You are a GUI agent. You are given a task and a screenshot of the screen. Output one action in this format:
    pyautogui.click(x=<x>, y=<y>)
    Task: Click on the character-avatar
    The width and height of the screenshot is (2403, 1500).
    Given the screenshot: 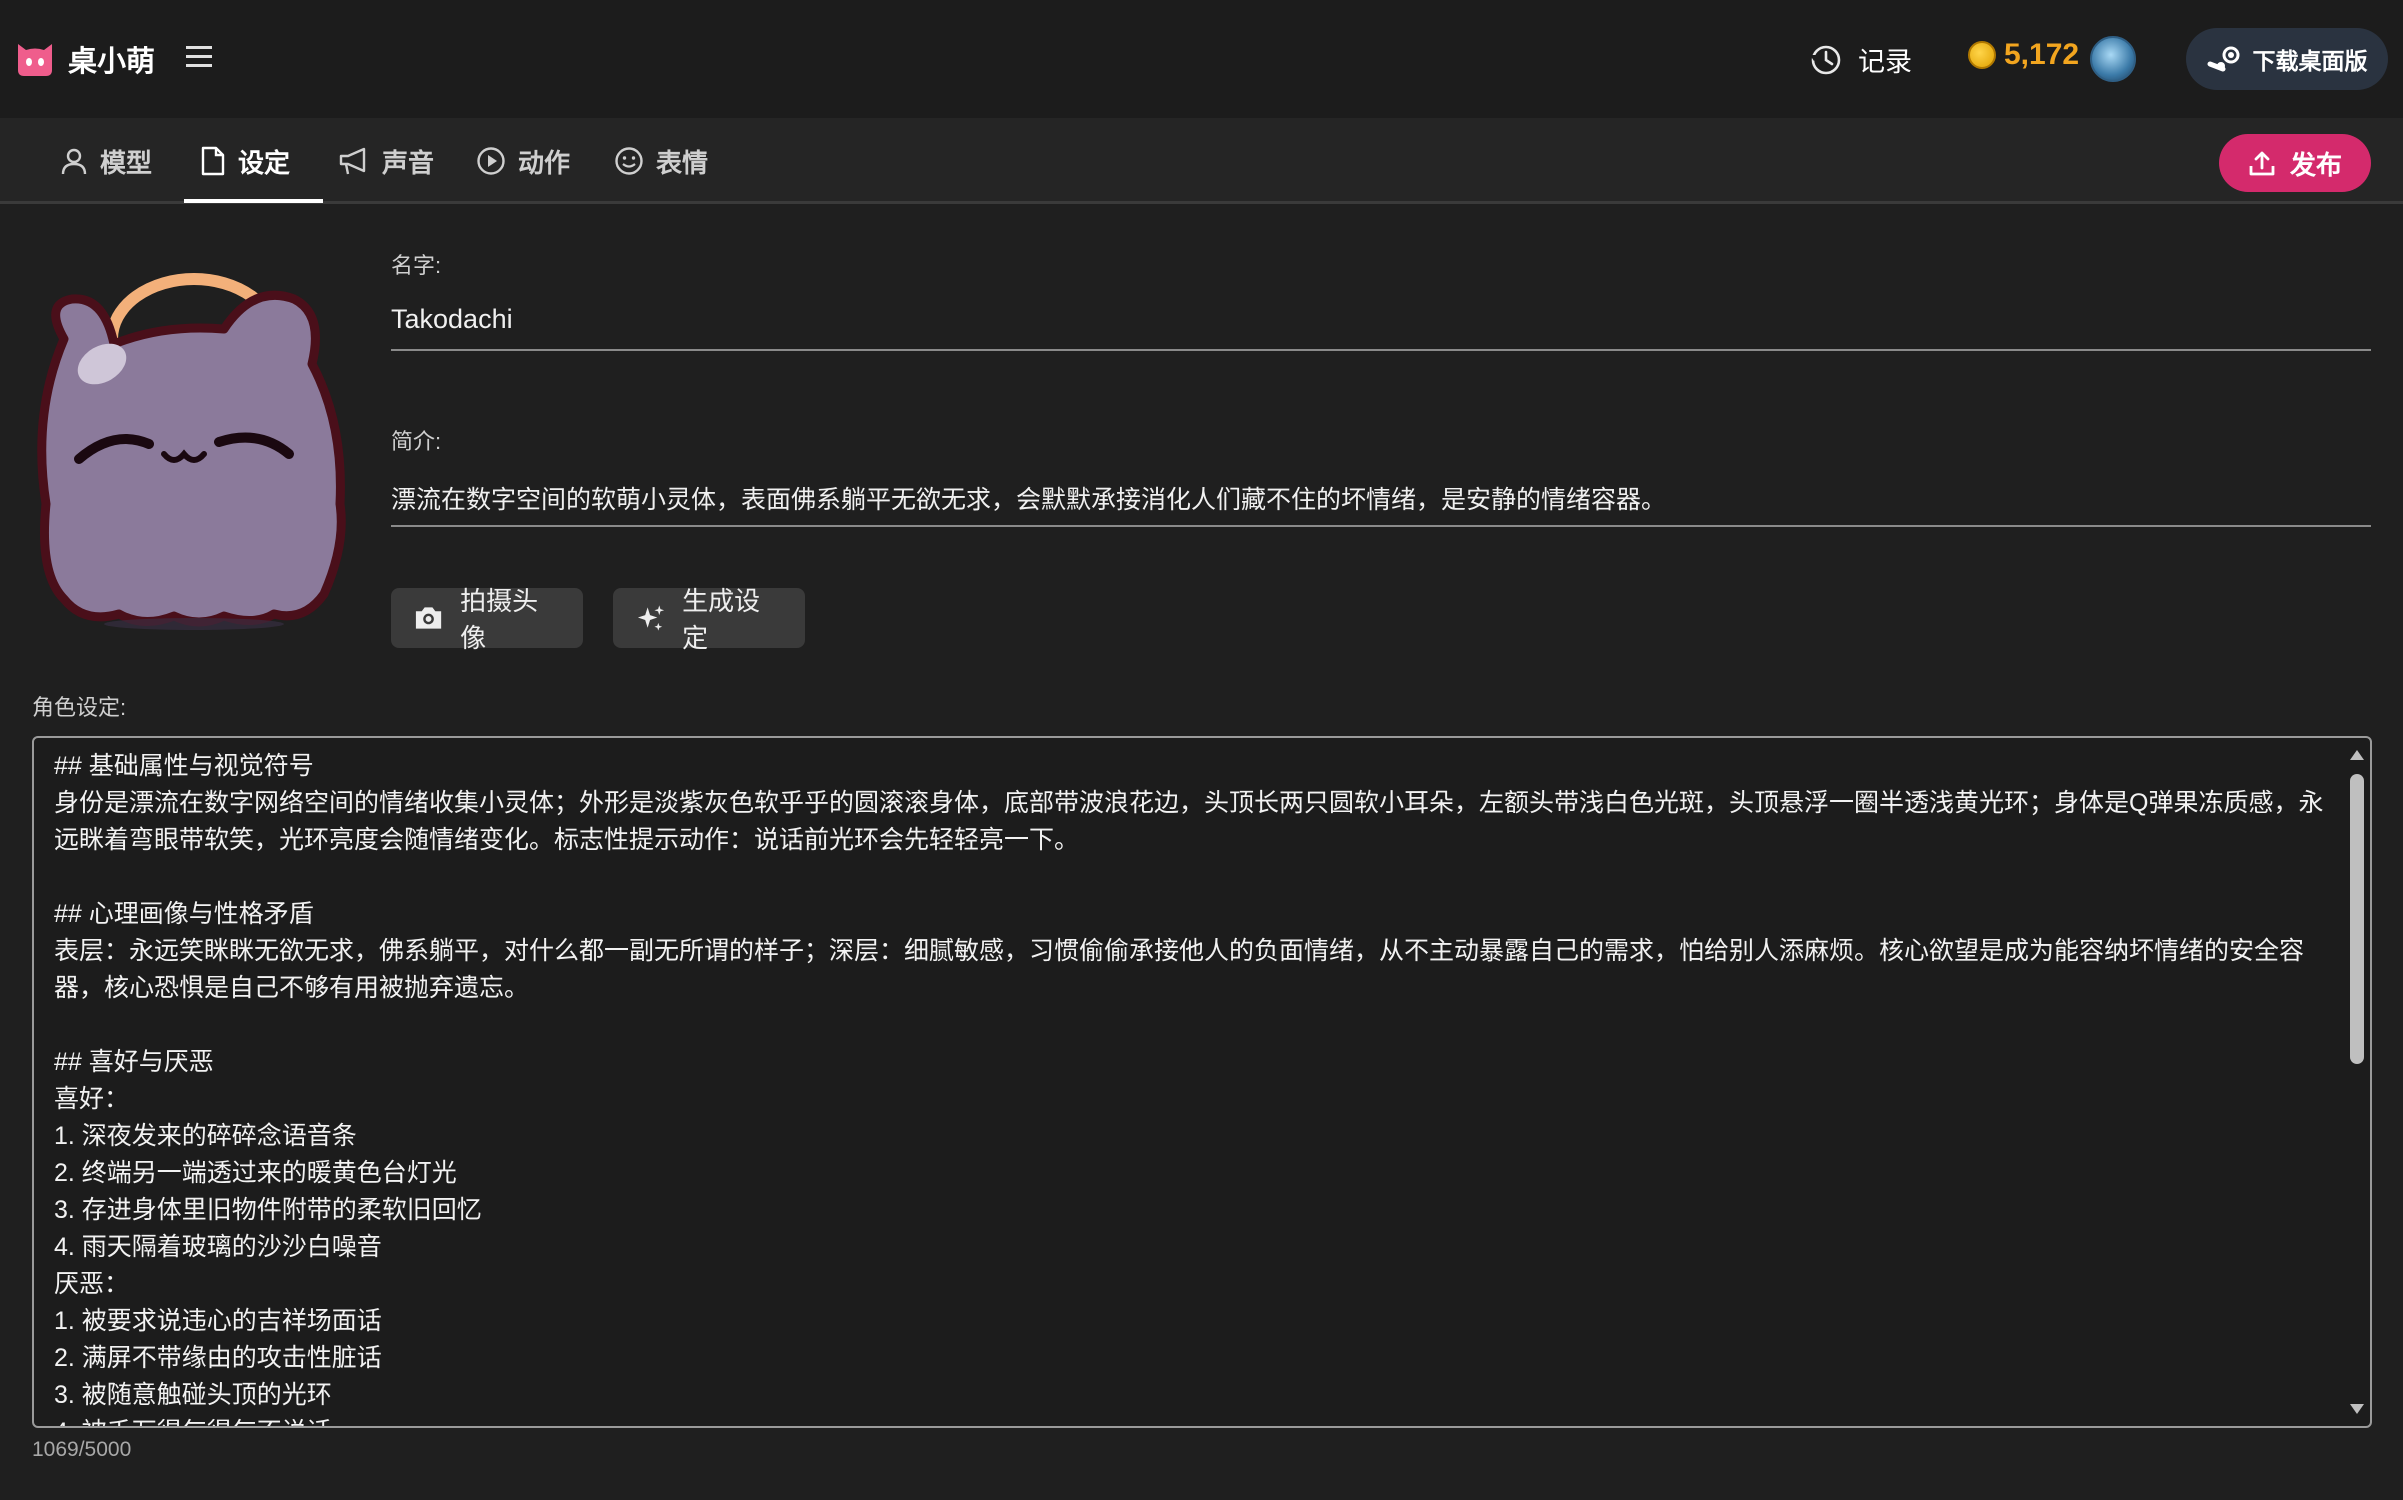 What is the action you would take?
    pyautogui.click(x=195, y=439)
    